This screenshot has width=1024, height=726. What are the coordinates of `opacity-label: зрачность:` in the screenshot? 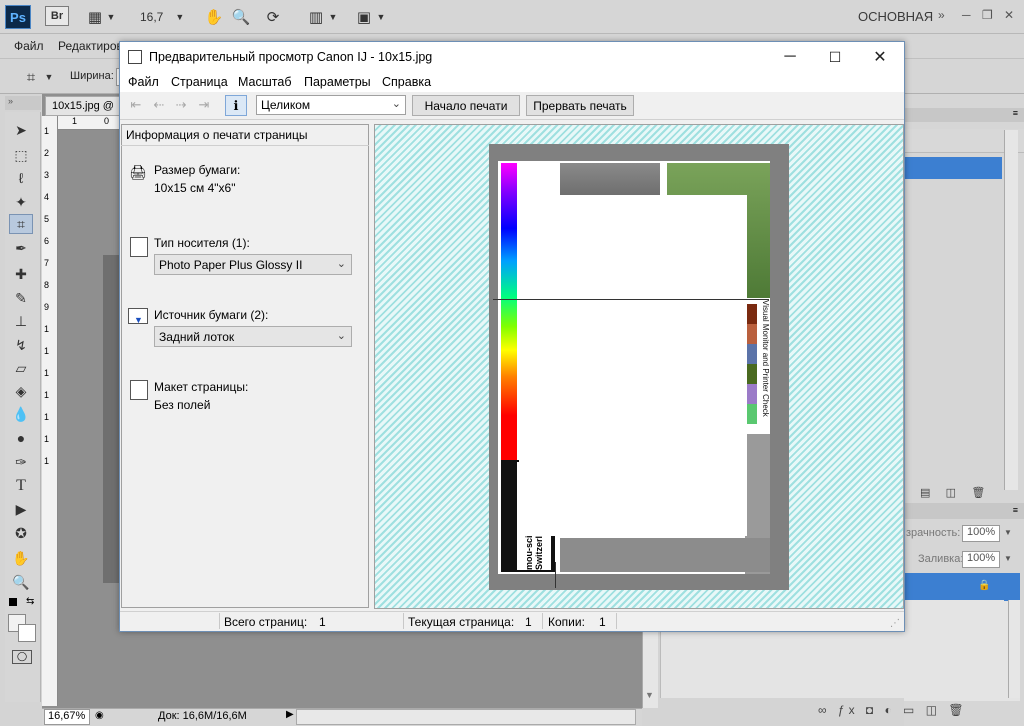 It's located at (933, 533).